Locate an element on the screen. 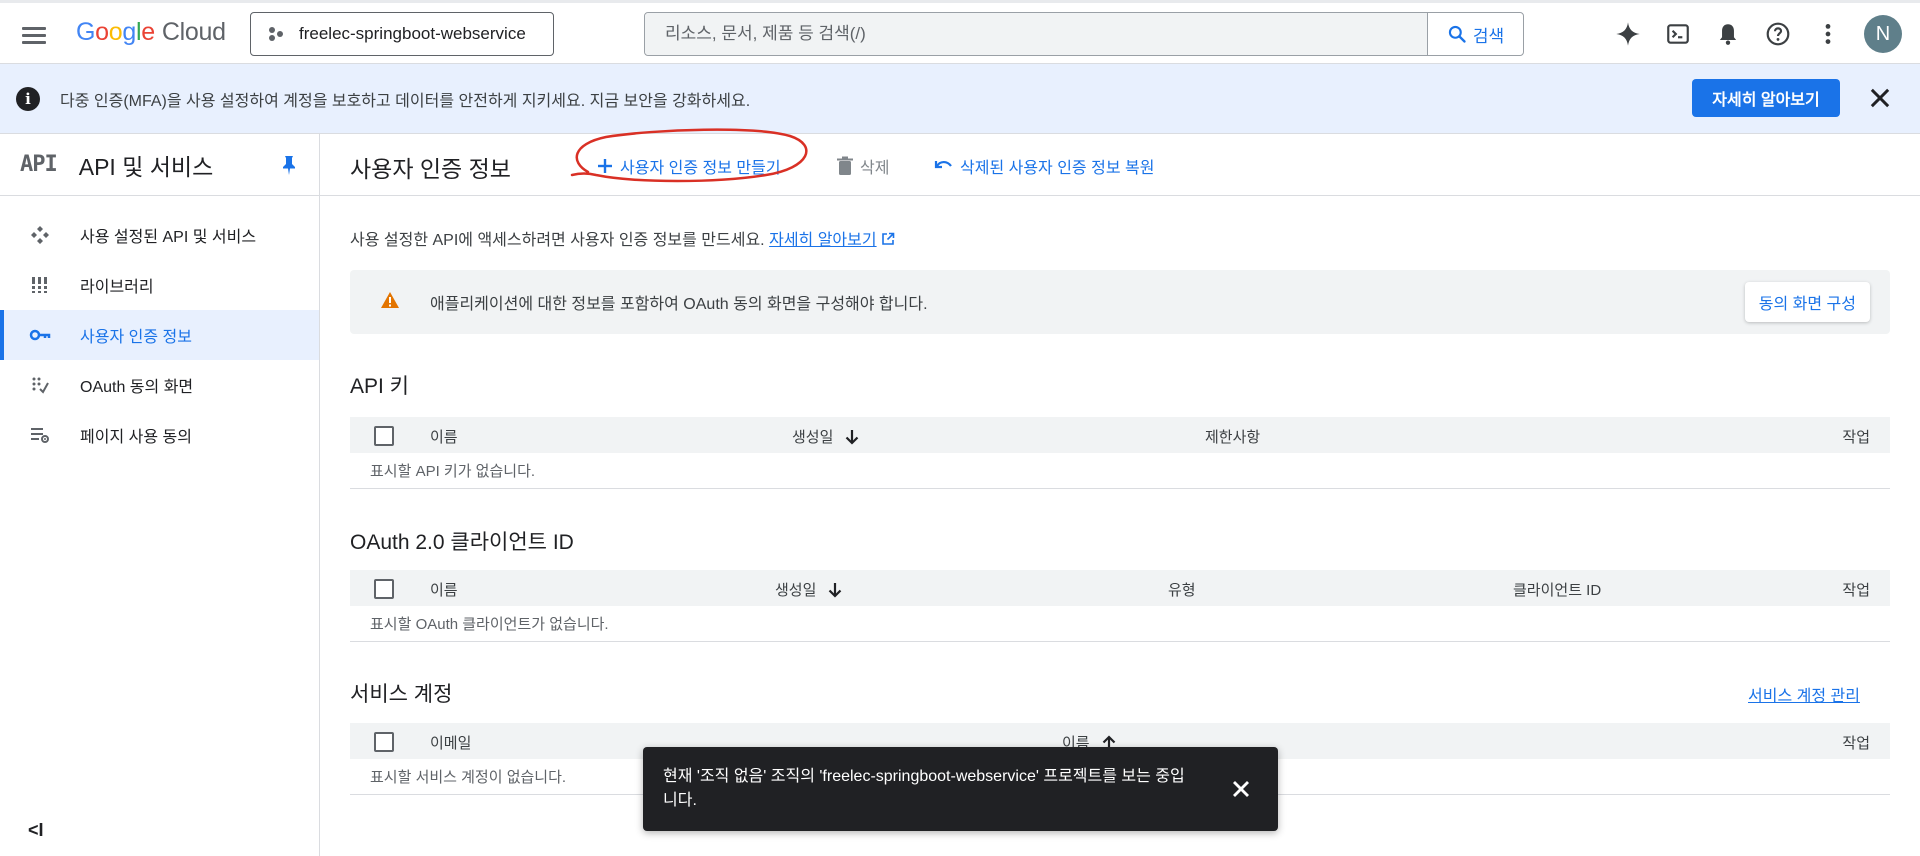 Image resolution: width=1920 pixels, height=856 pixels. pin-icon is located at coordinates (289, 167).